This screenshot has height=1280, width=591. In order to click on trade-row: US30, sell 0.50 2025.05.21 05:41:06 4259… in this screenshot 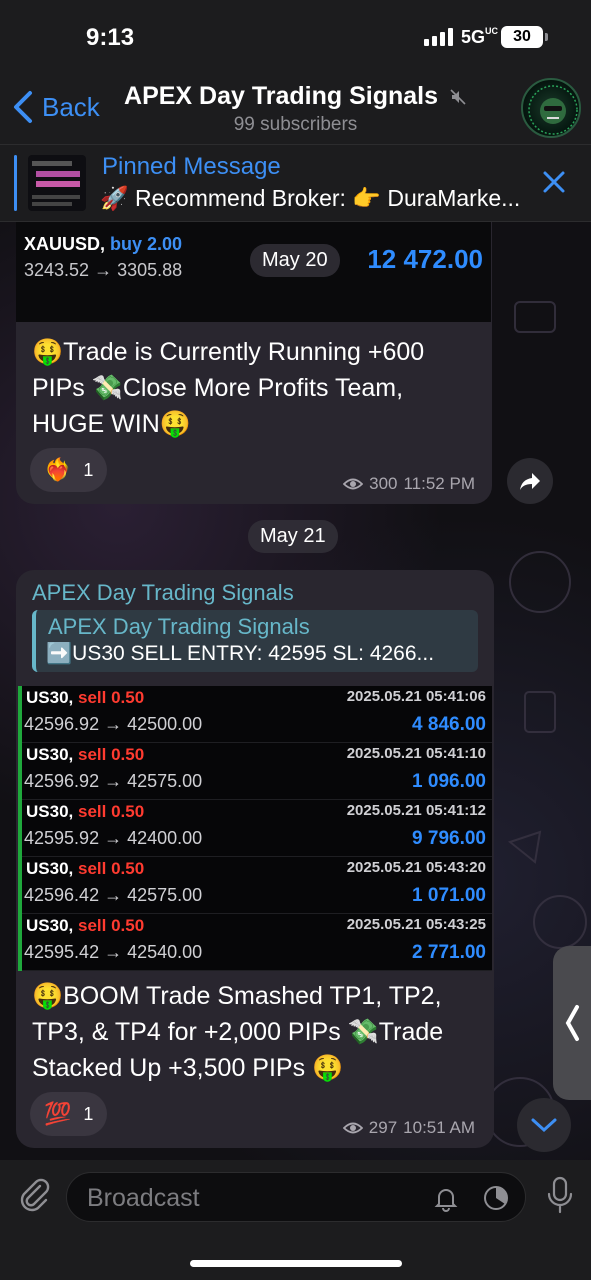, I will do `click(257, 714)`.